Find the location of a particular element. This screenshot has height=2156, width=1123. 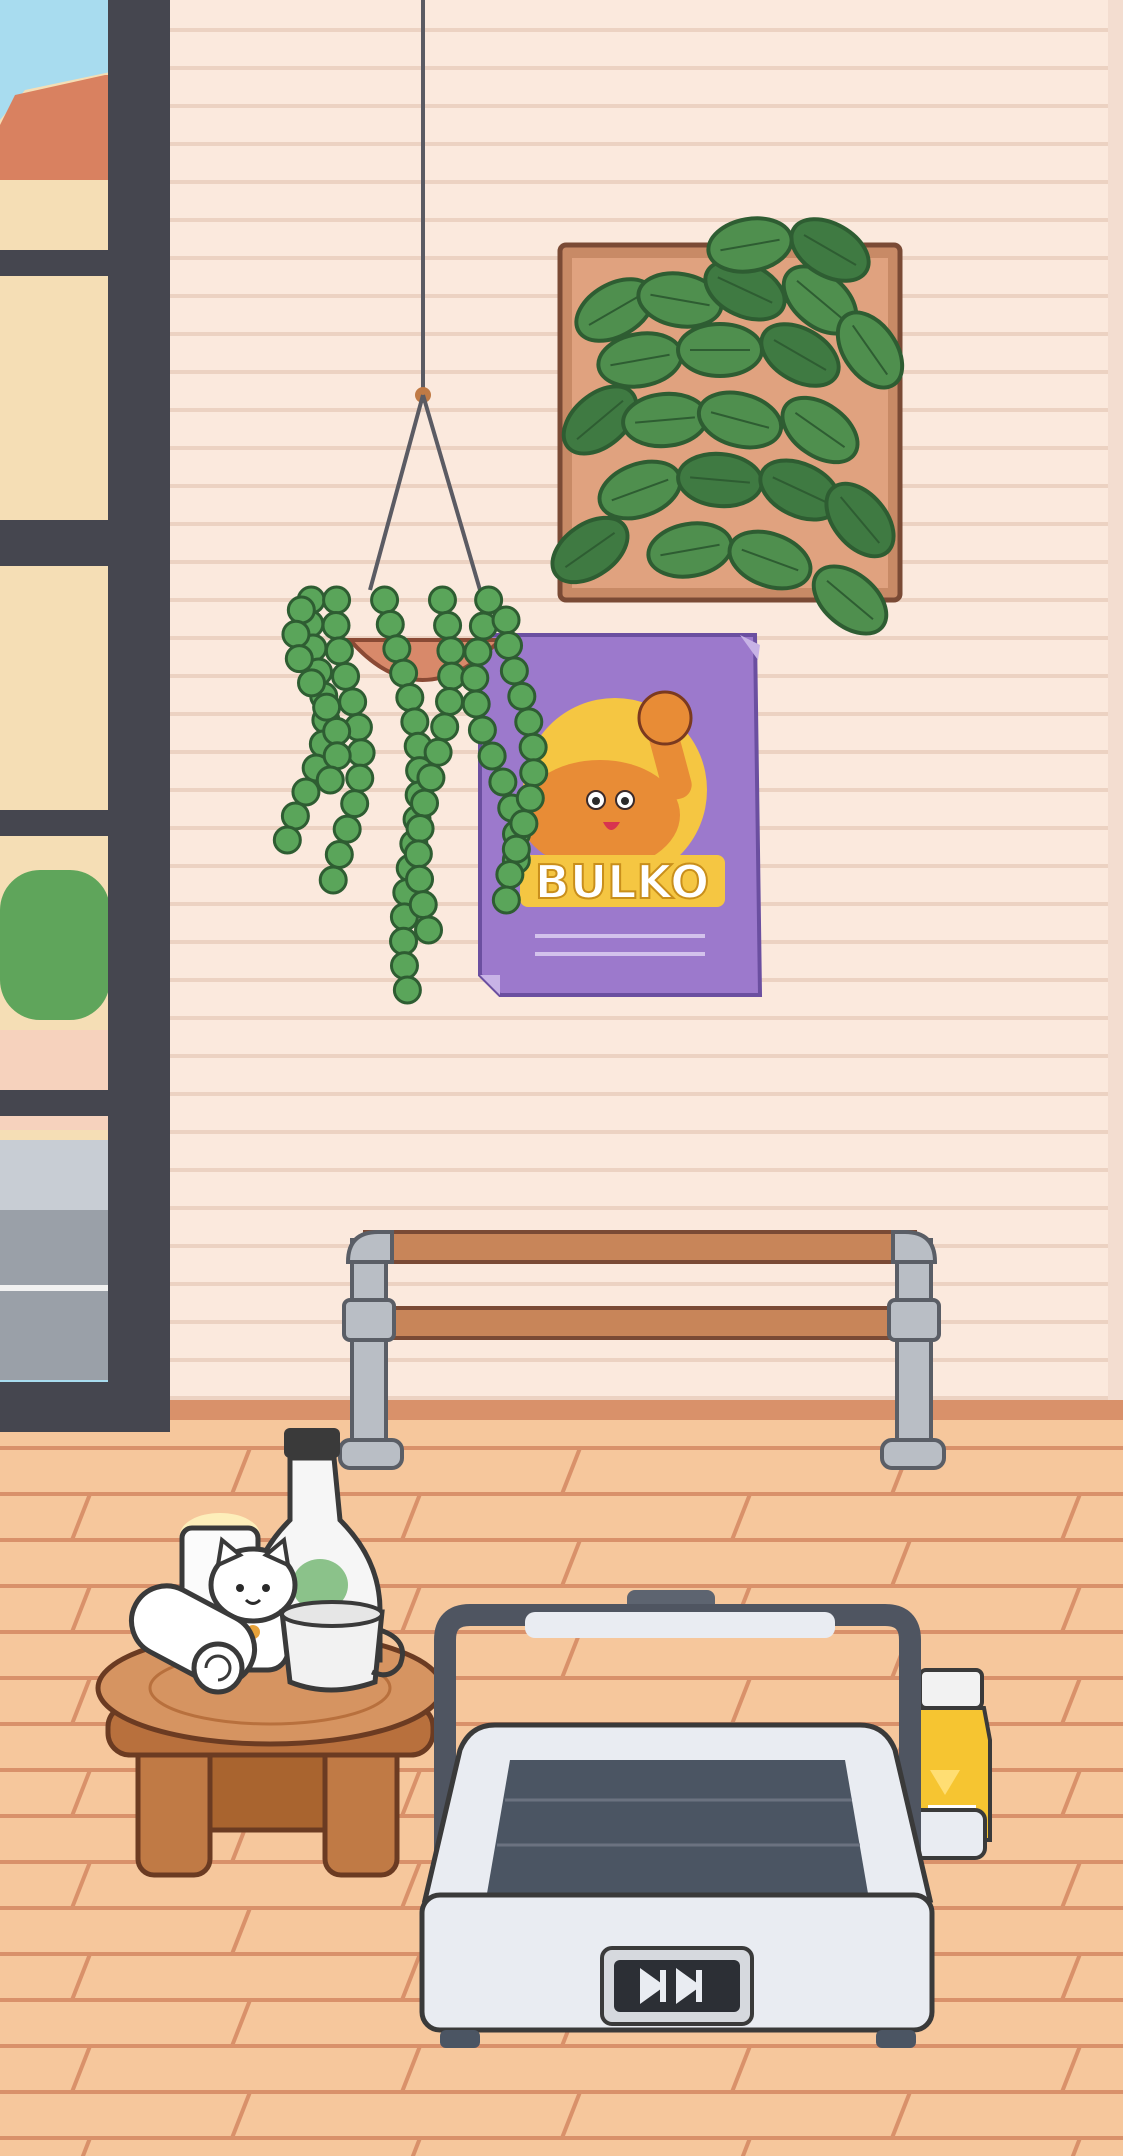

window is located at coordinates (85, 716).